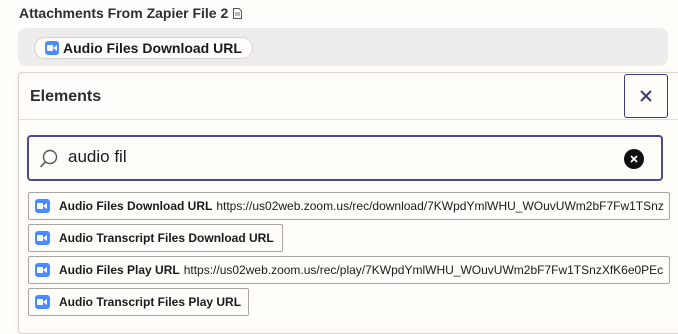 The width and height of the screenshot is (678, 334). Describe the element at coordinates (48, 158) in the screenshot. I see `search-icon` at that location.